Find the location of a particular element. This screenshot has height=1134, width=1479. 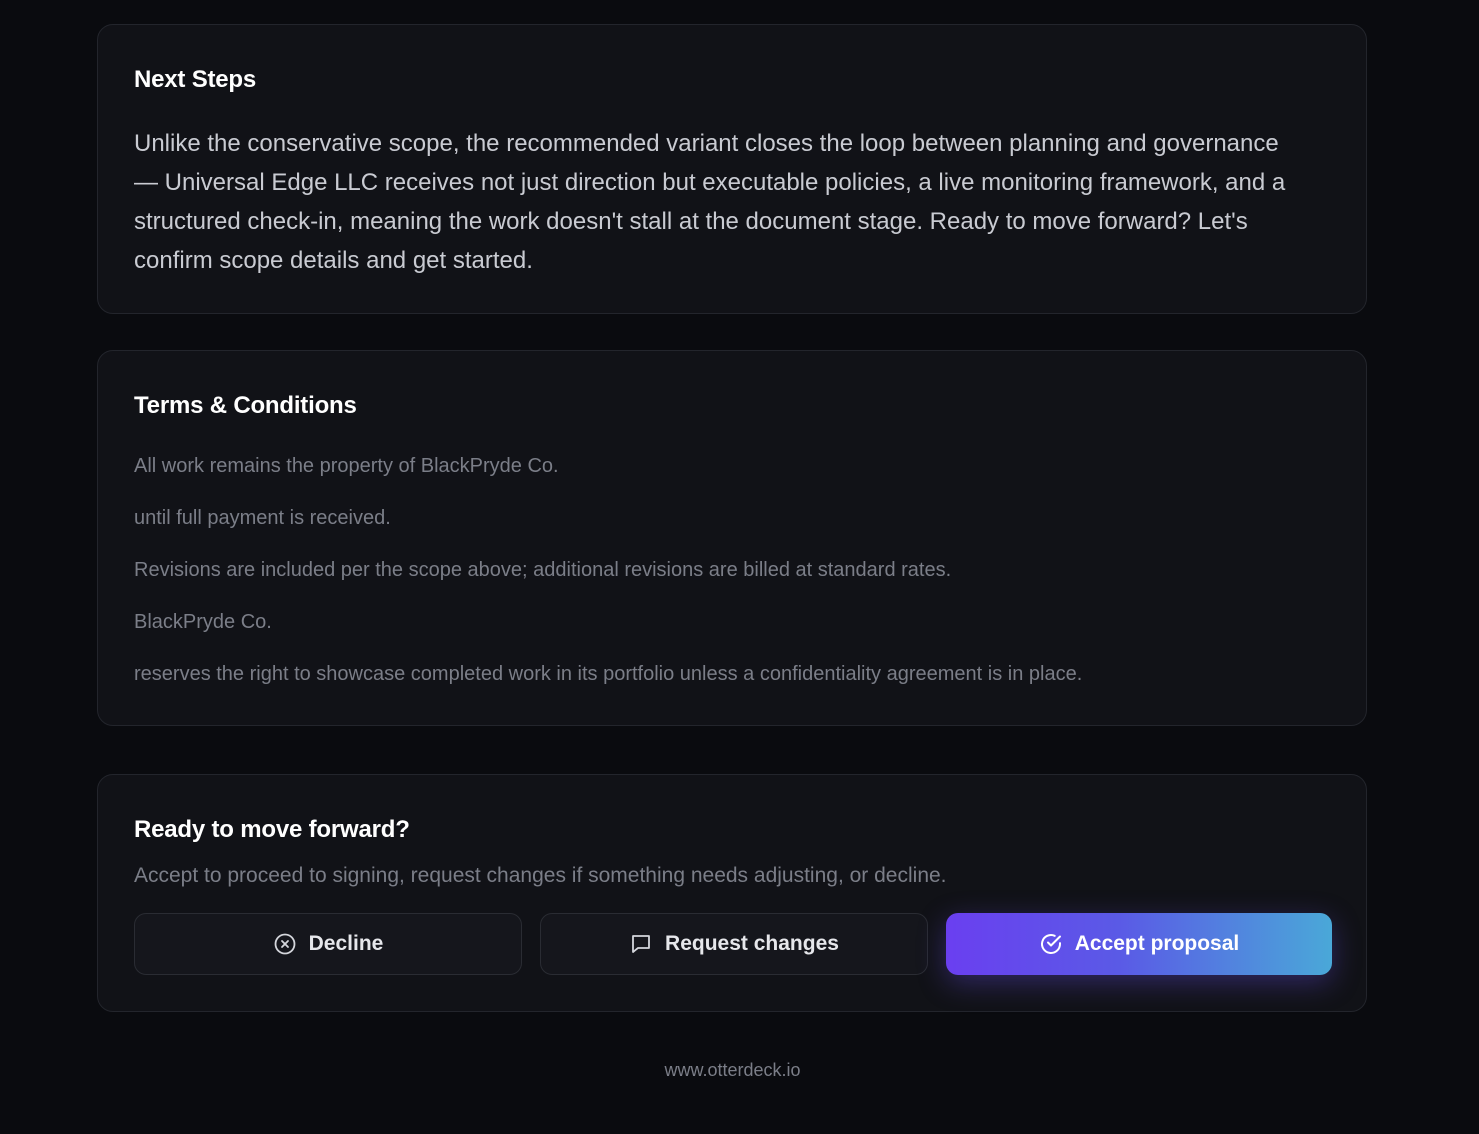

next-steps-title: Next Steps is located at coordinates (195, 79).